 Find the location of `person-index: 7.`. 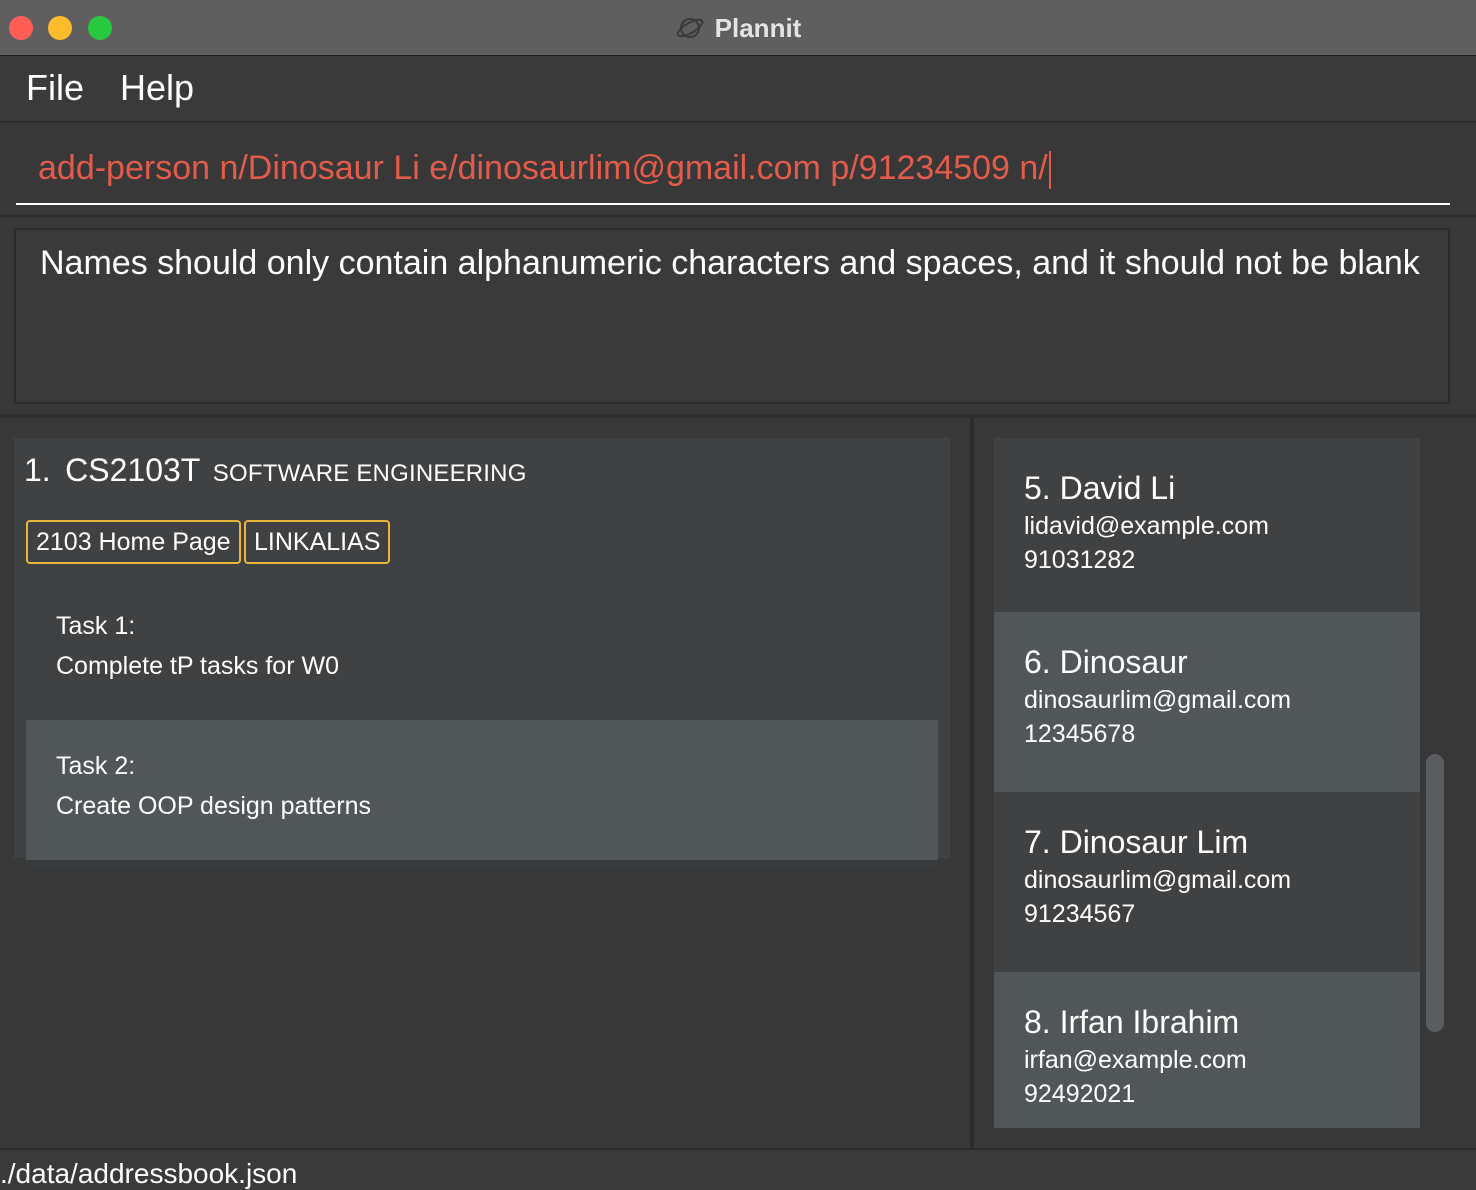

person-index: 7. is located at coordinates (1037, 842).